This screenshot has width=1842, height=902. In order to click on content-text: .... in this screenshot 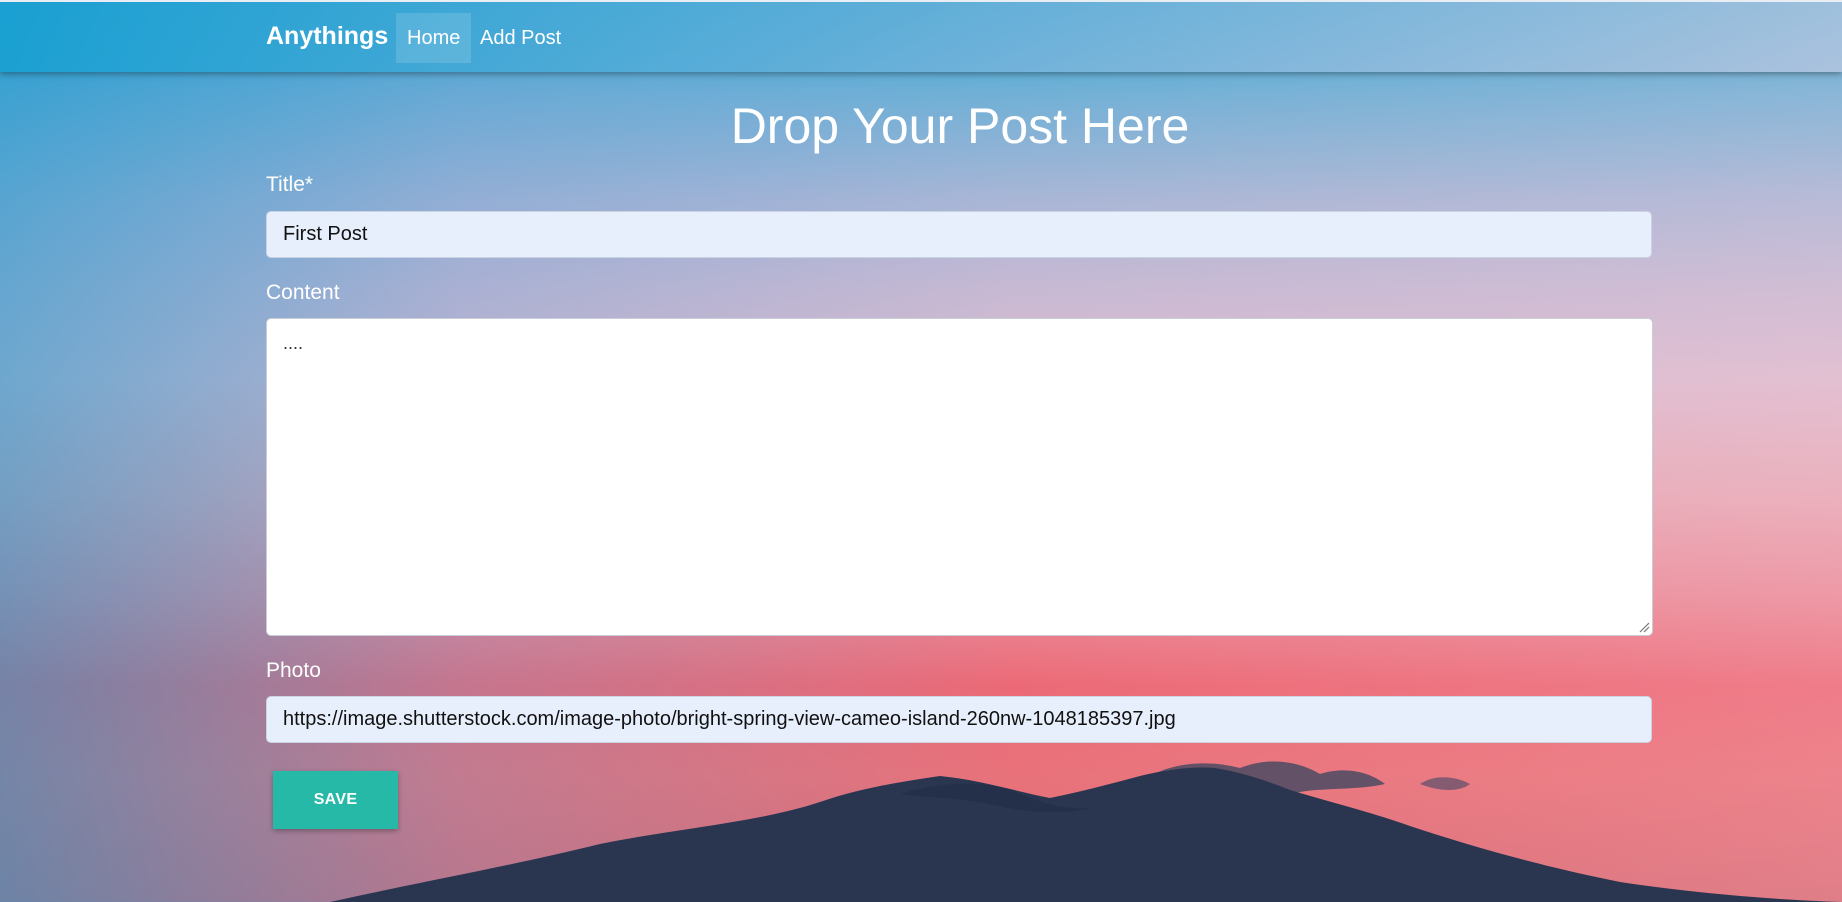, I will do `click(293, 343)`.